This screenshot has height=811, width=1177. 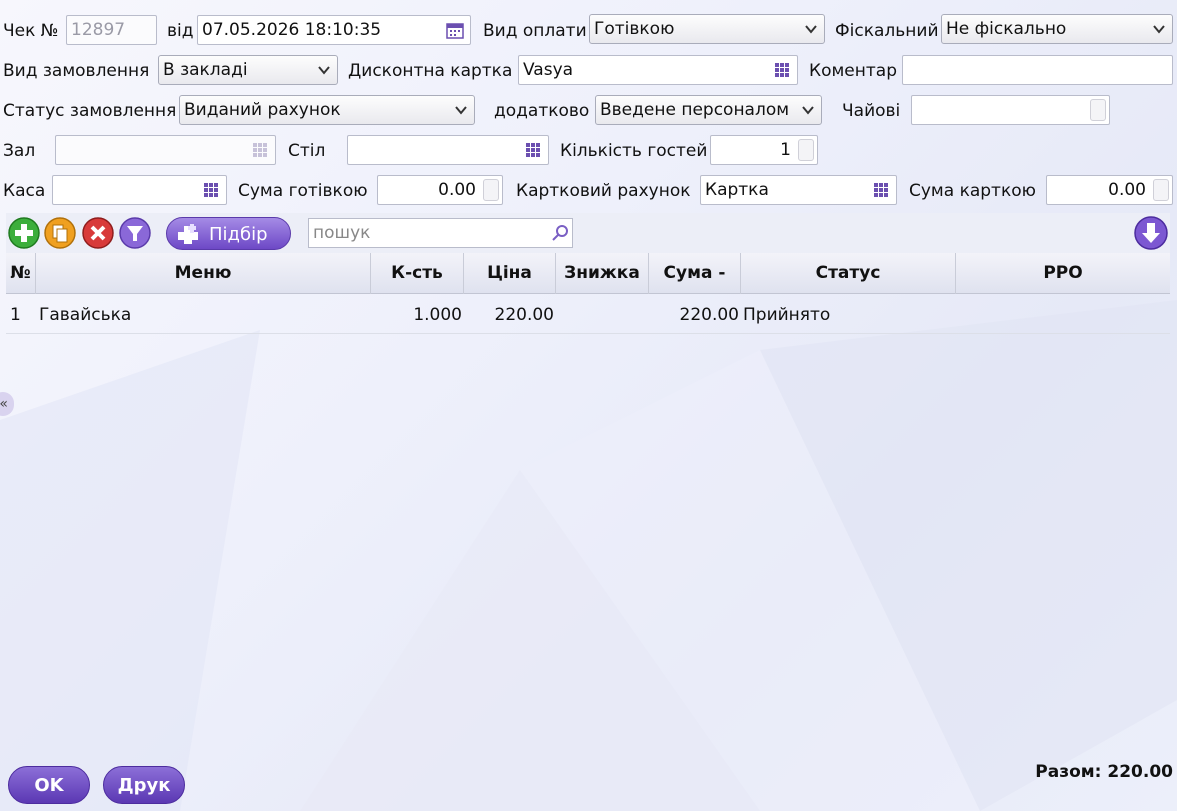 What do you see at coordinates (1006, 29) in the screenshot?
I see `fiscal-value: Не фіскально` at bounding box center [1006, 29].